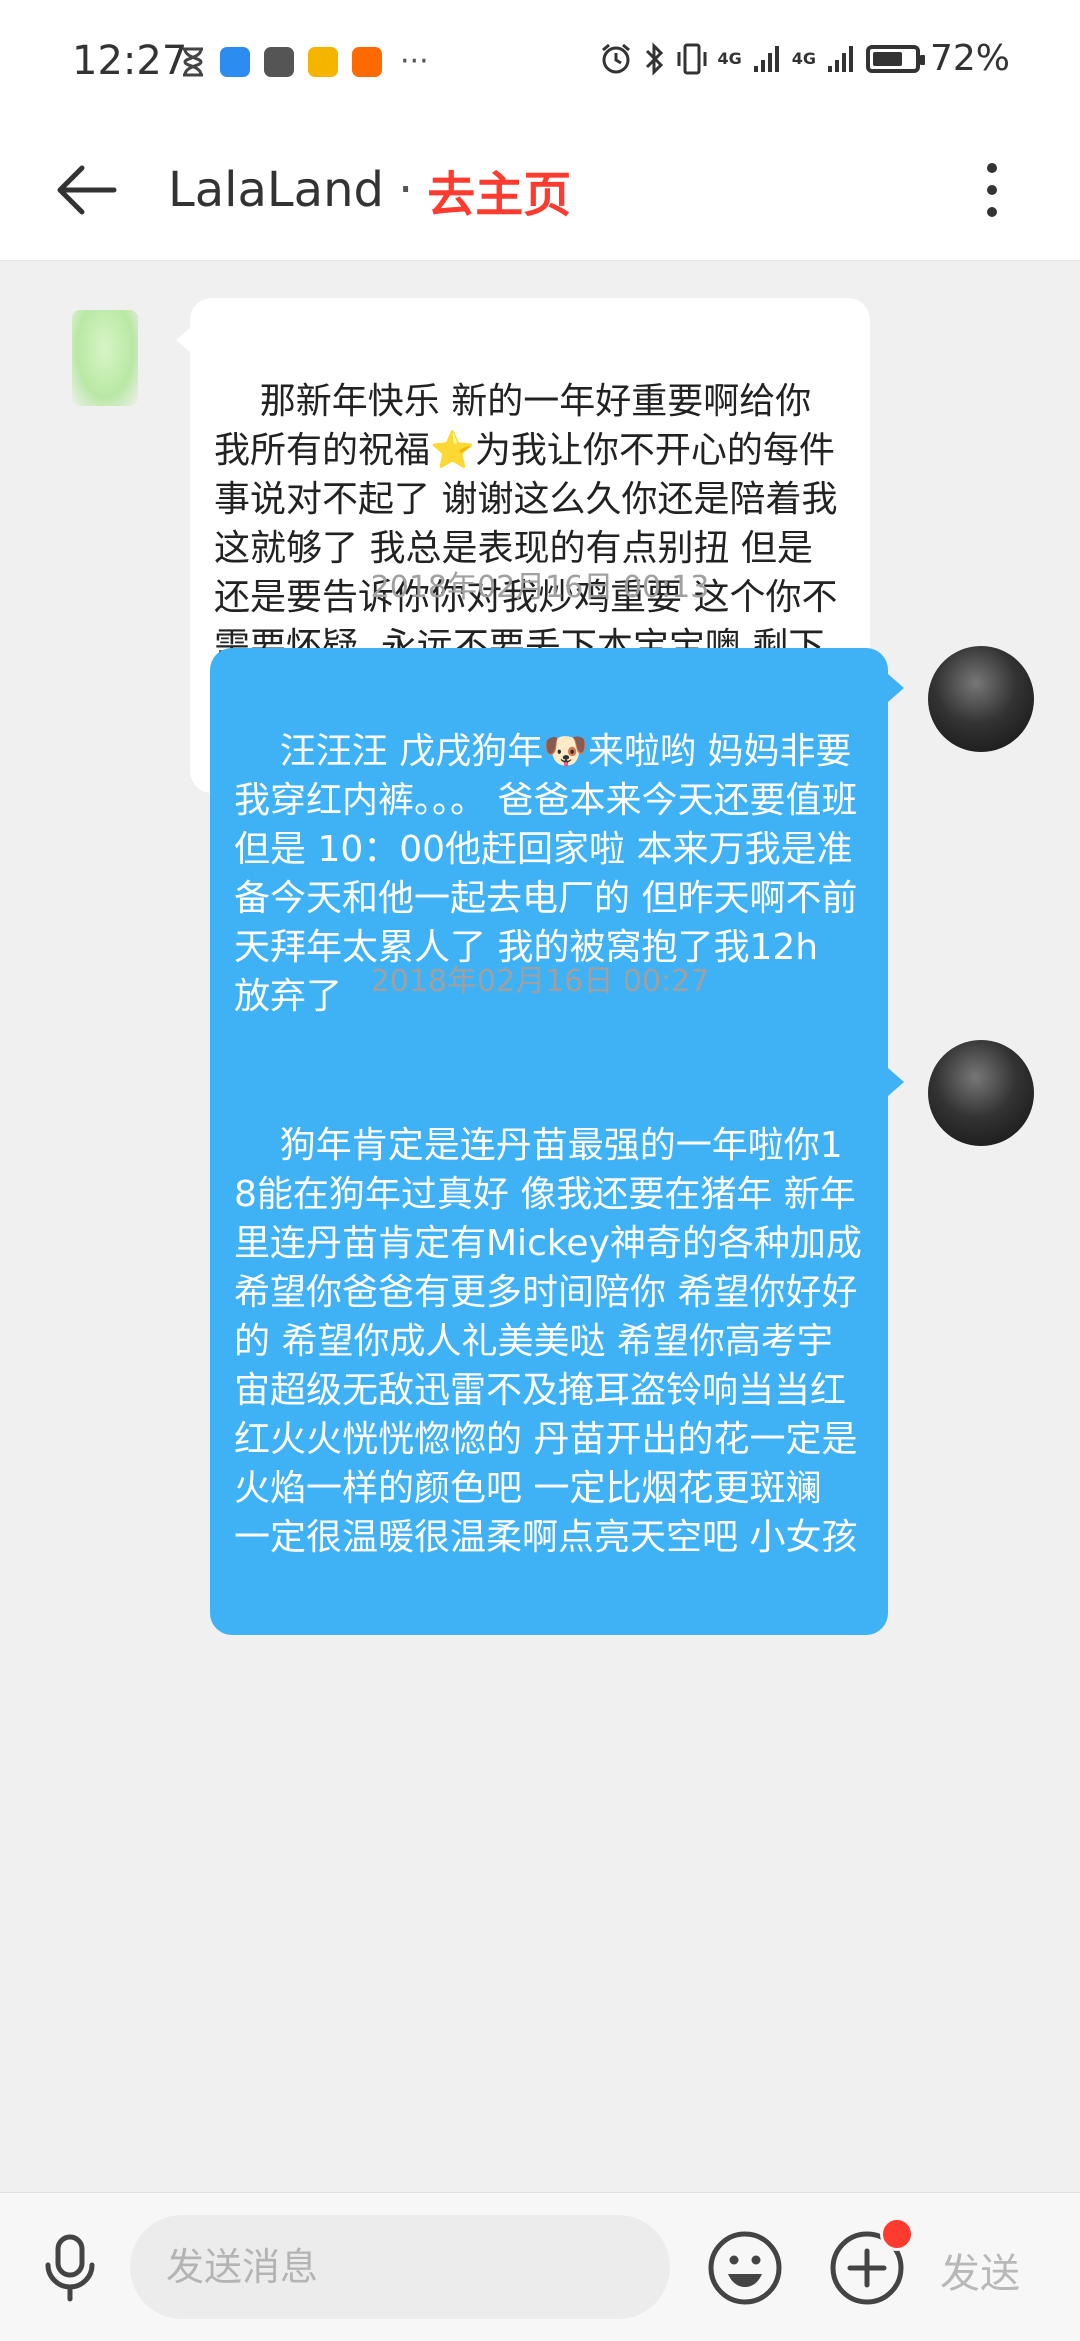 This screenshot has height=2341, width=1080. What do you see at coordinates (323, 61) in the screenshot?
I see `mail-icon` at bounding box center [323, 61].